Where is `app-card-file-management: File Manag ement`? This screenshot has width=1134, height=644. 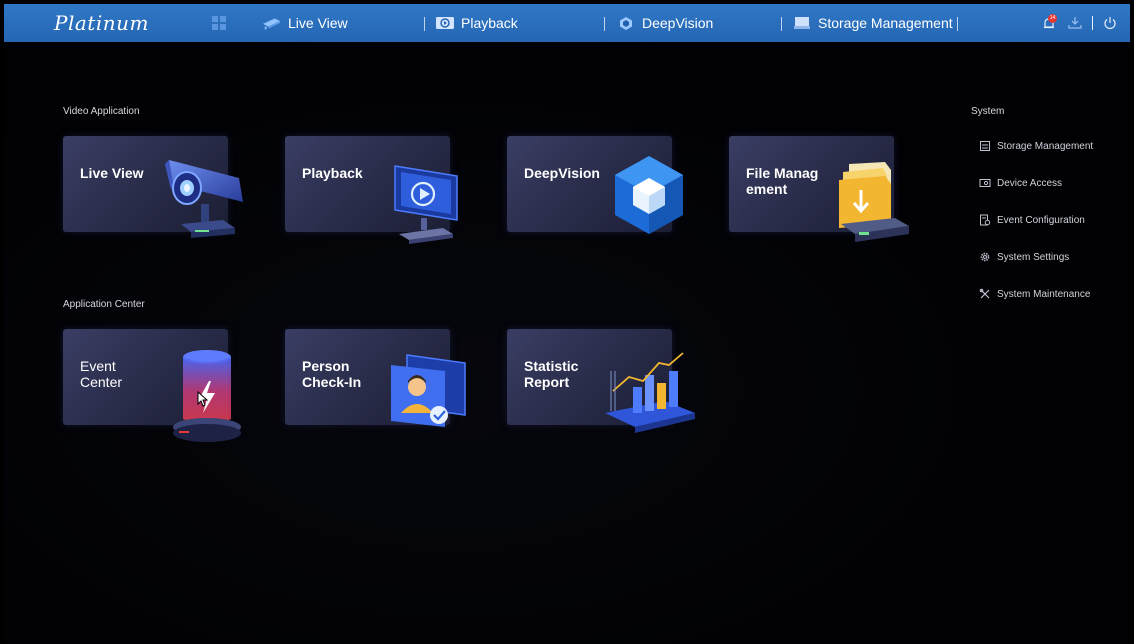 app-card-file-management: File Manag ement is located at coordinates (819, 189).